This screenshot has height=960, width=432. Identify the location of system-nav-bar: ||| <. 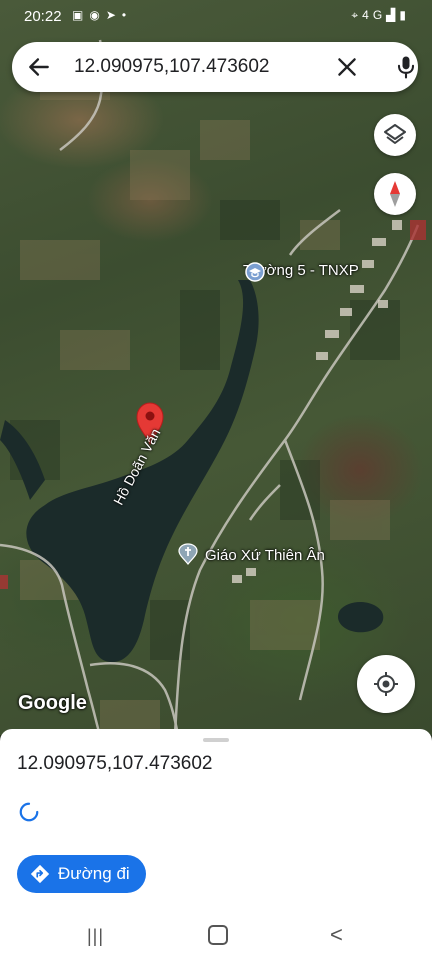
(216, 939).